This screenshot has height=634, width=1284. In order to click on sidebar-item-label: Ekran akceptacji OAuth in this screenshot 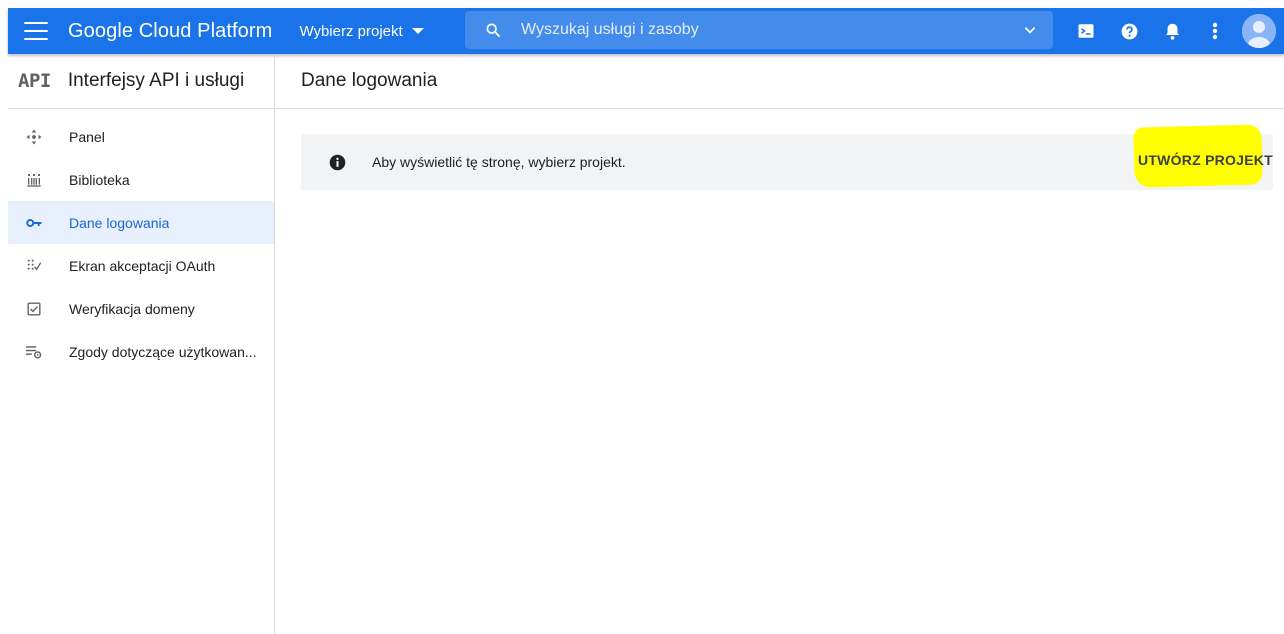, I will do `click(142, 265)`.